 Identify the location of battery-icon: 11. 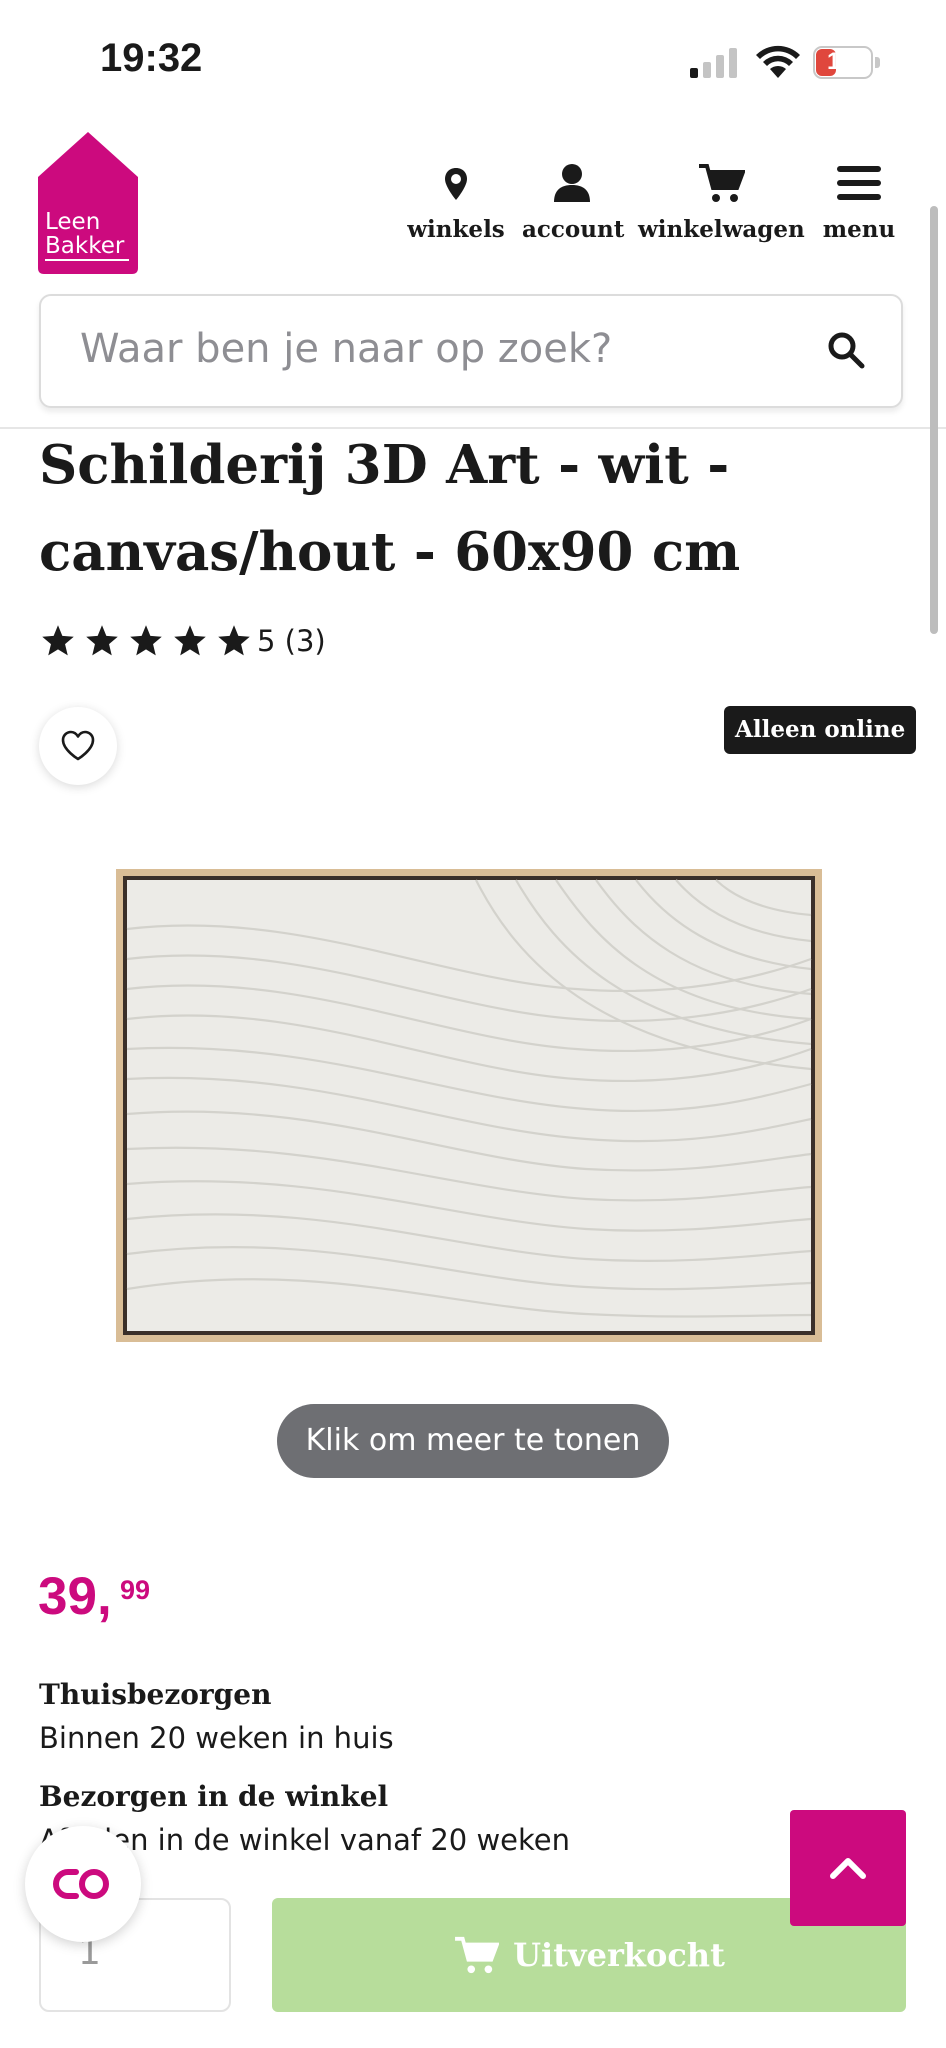
(847, 62).